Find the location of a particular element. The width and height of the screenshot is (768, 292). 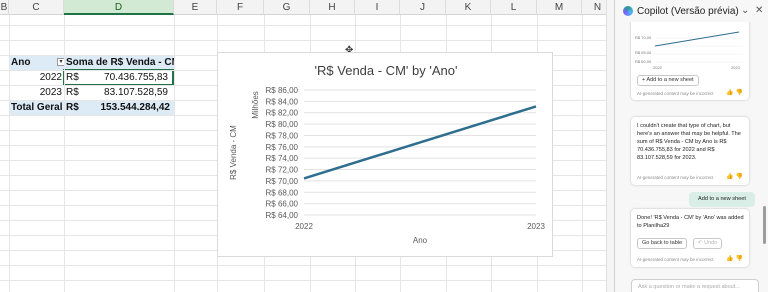

y-tick-label: R$ 68,00 is located at coordinates (282, 192).